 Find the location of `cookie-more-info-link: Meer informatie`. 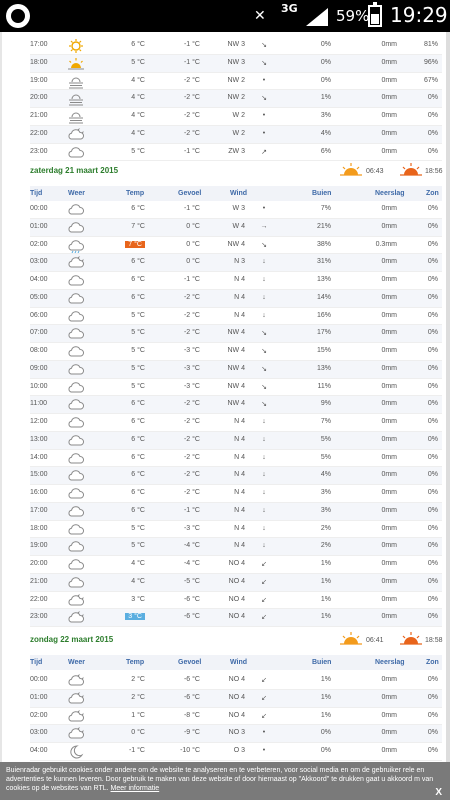

cookie-more-info-link: Meer informatie is located at coordinates (135, 788).